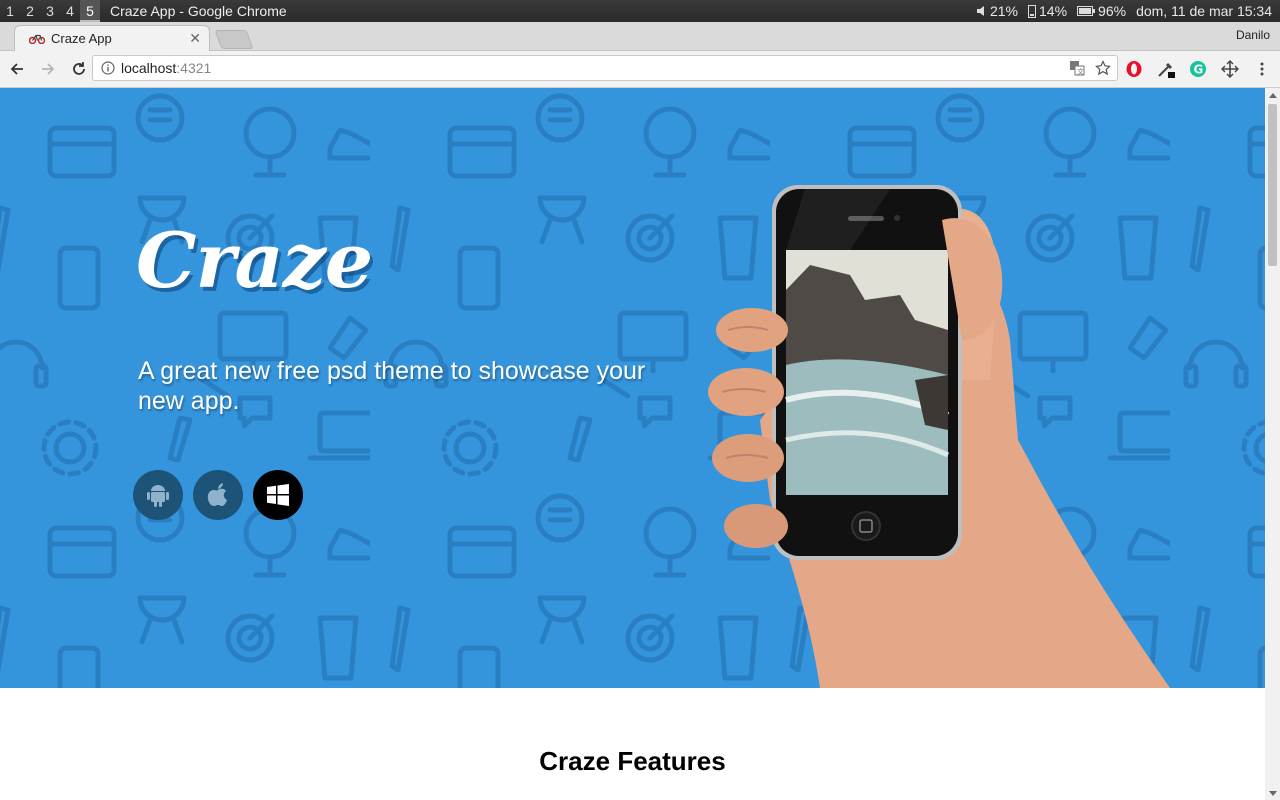 The image size is (1280, 800). I want to click on url-port: :4321, so click(194, 68).